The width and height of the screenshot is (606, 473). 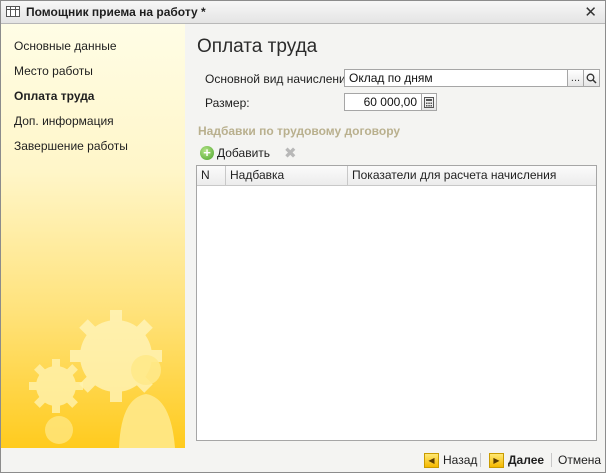 I want to click on amount-field: 60 000,00, so click(x=383, y=102).